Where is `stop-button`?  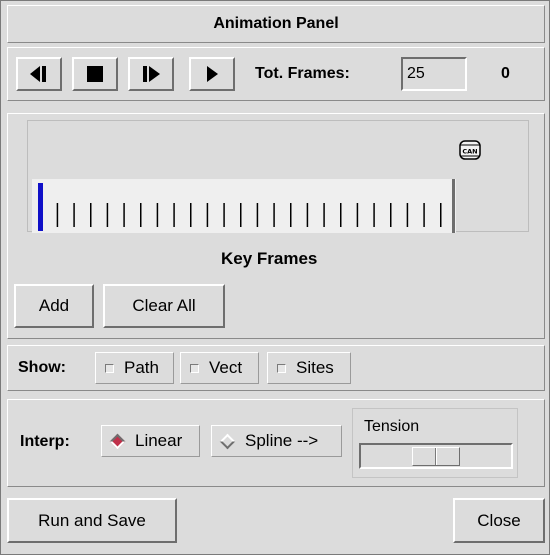 stop-button is located at coordinates (95, 74).